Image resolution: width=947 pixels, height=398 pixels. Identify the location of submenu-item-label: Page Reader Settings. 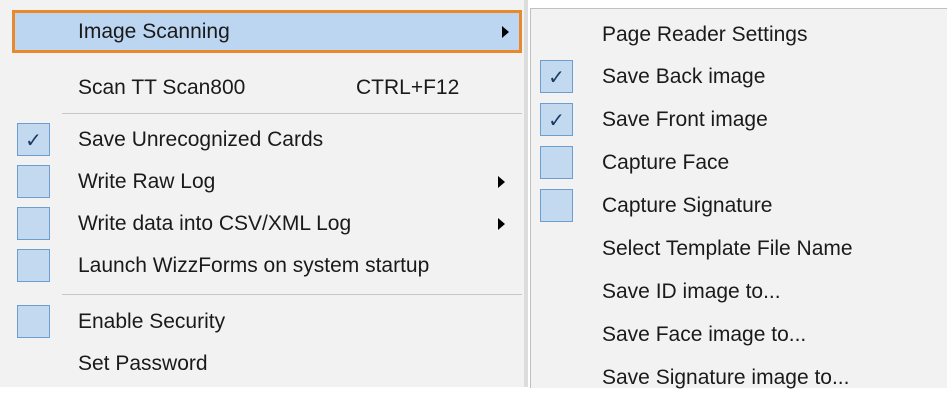
(705, 34).